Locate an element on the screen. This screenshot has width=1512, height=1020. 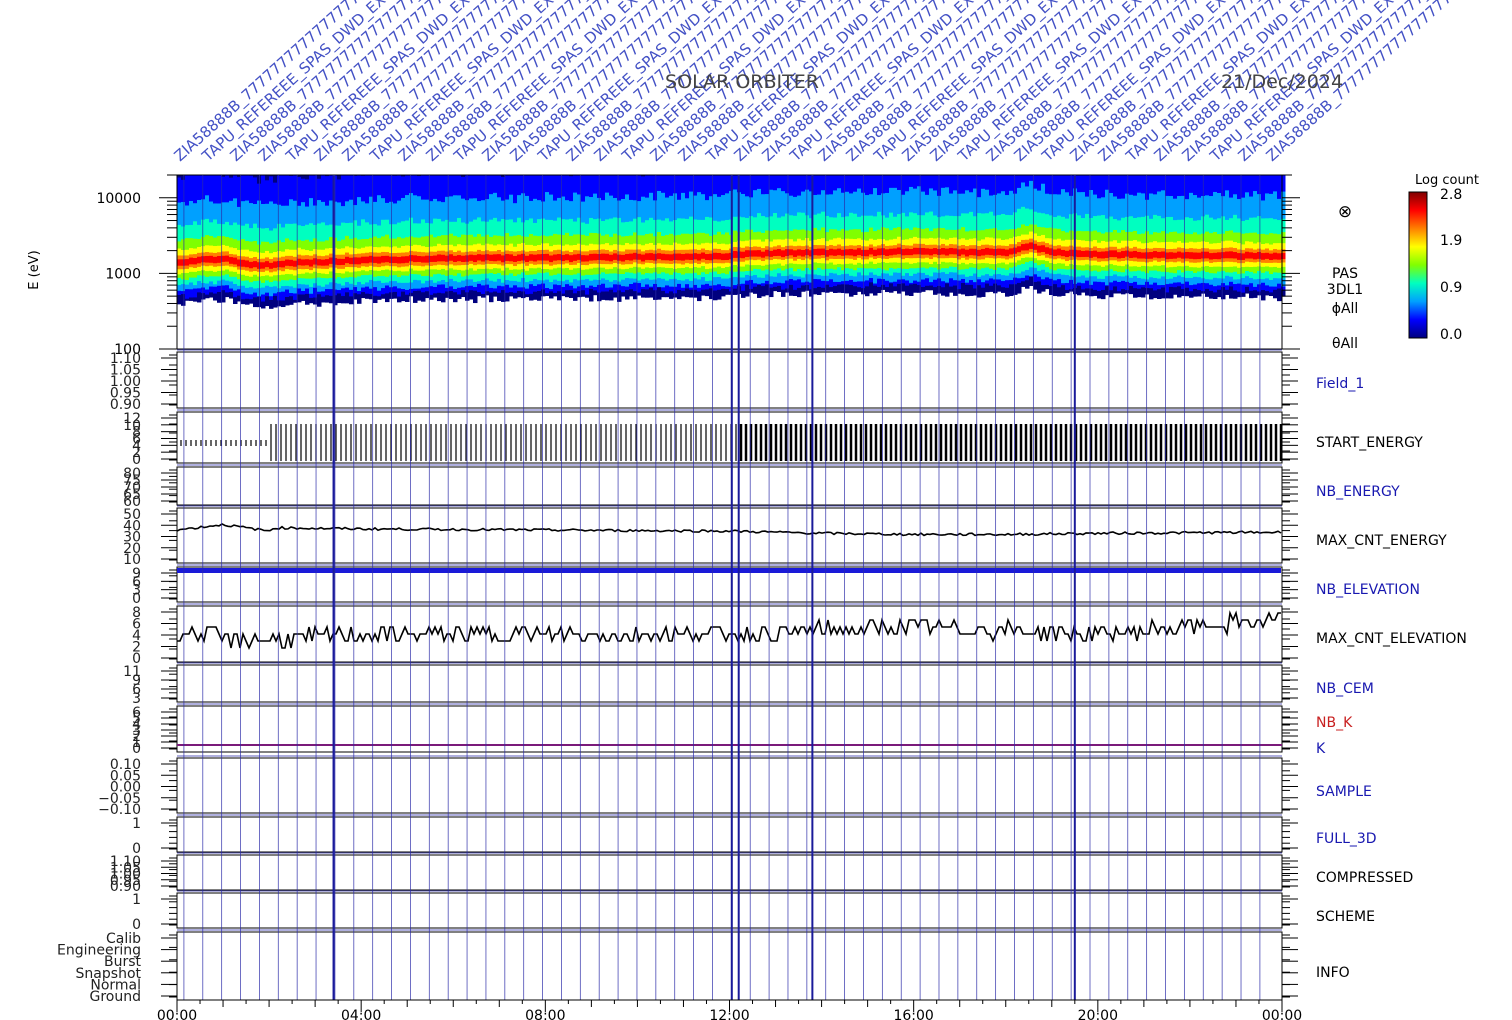
panel-series-line is located at coordinates (729, 529).